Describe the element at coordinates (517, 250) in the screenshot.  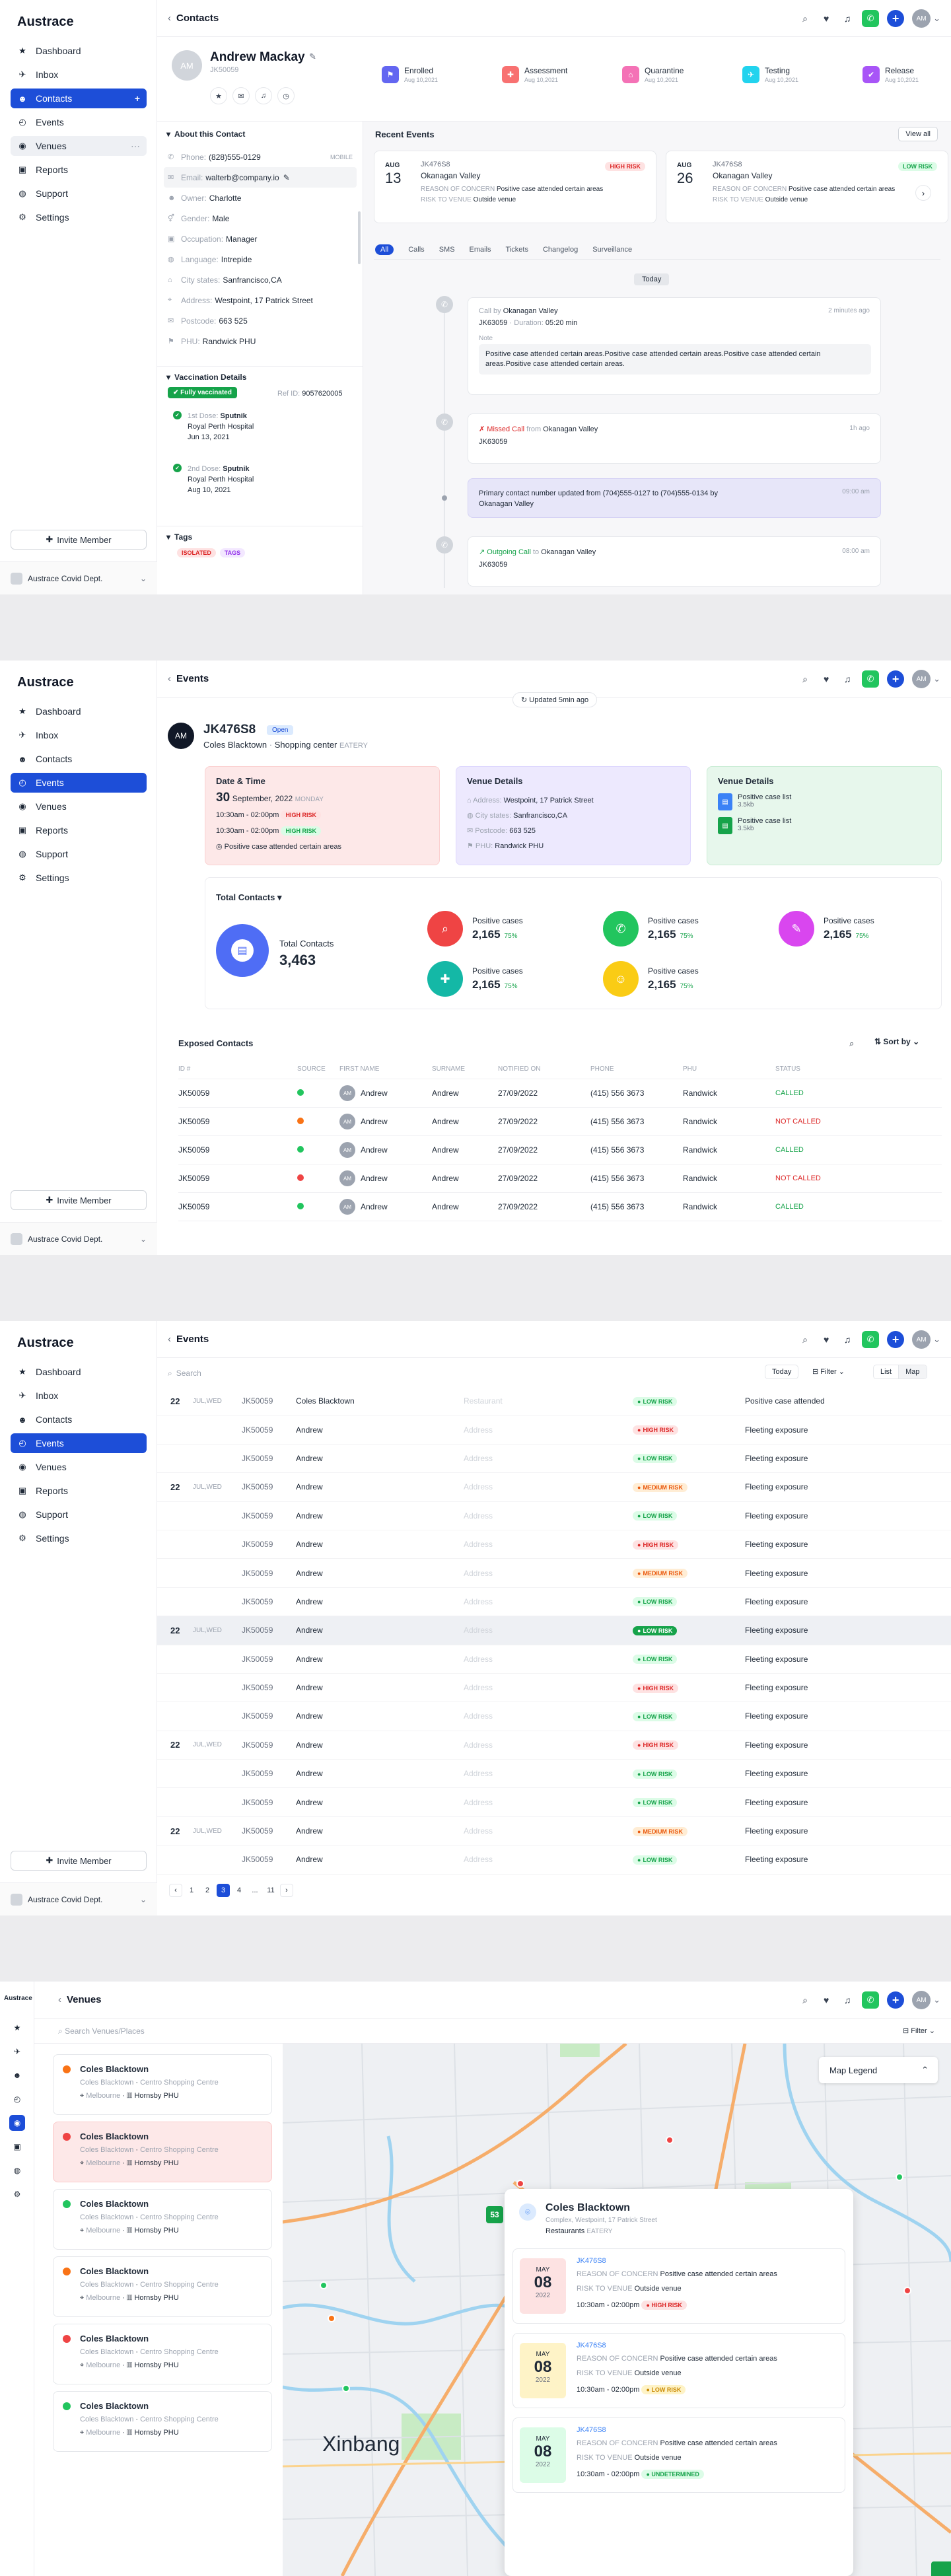
I see `filter-tab-tickets: Tickets` at that location.